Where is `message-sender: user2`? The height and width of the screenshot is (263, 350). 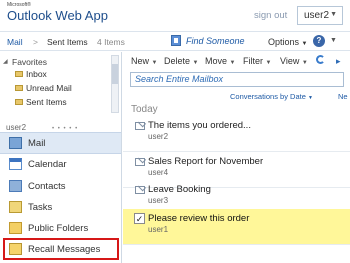
message-sender: user2 is located at coordinates (158, 136).